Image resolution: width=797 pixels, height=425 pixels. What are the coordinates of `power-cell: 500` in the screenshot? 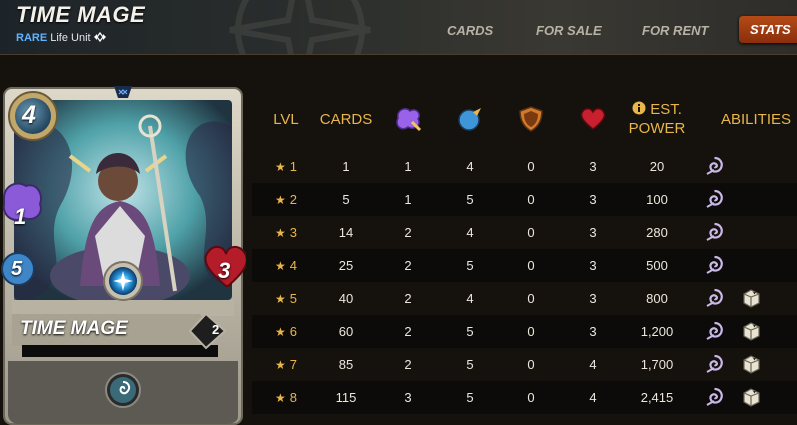 It's located at (657, 265).